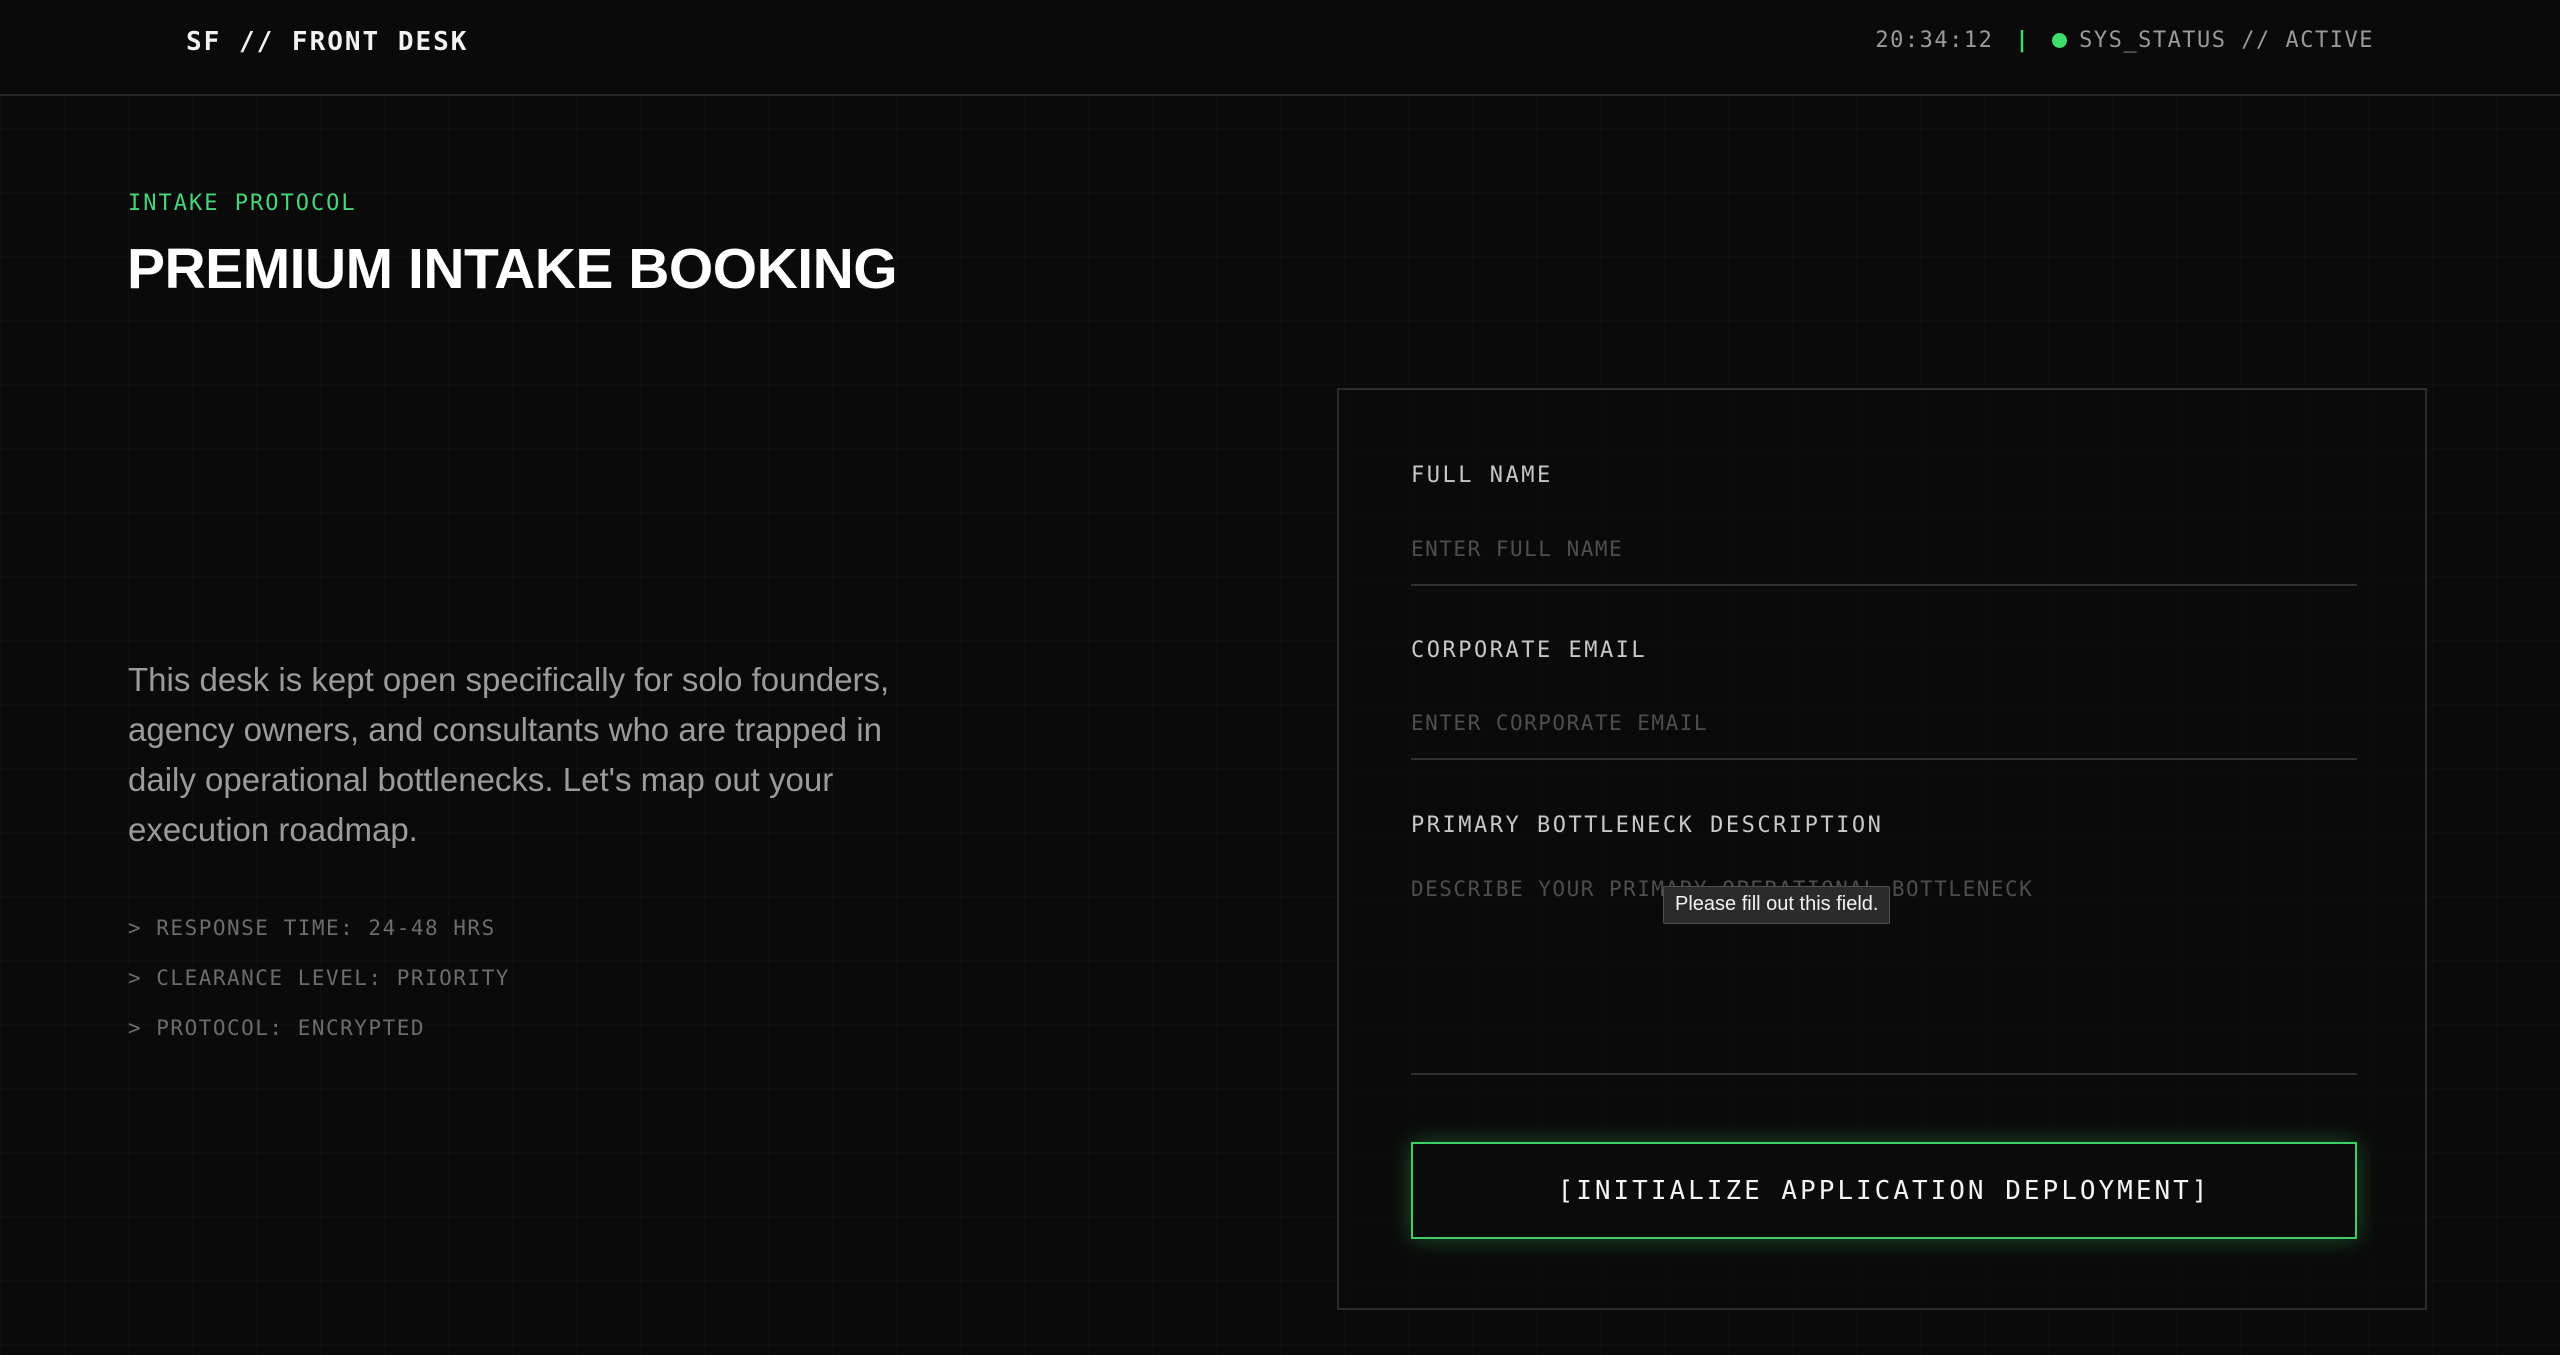 This screenshot has width=2560, height=1355. What do you see at coordinates (277, 1028) in the screenshot?
I see `spec-item-protocol: > PROTOCOL: ENCRYPTED` at bounding box center [277, 1028].